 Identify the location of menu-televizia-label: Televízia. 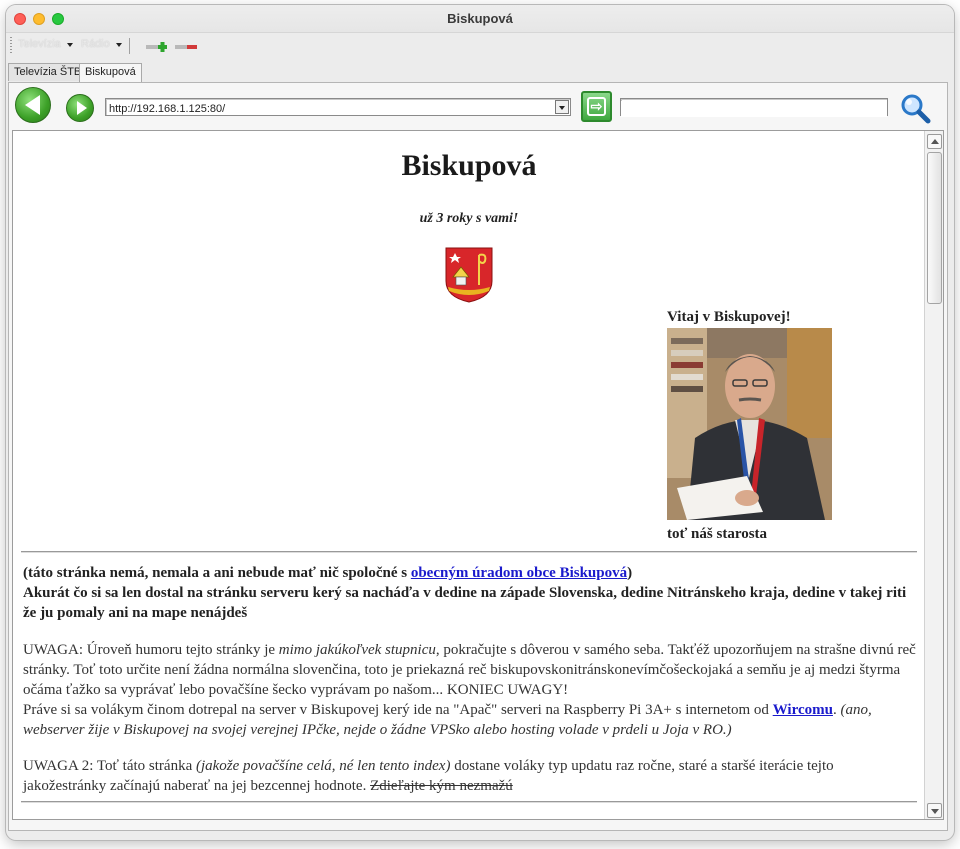
(39, 44).